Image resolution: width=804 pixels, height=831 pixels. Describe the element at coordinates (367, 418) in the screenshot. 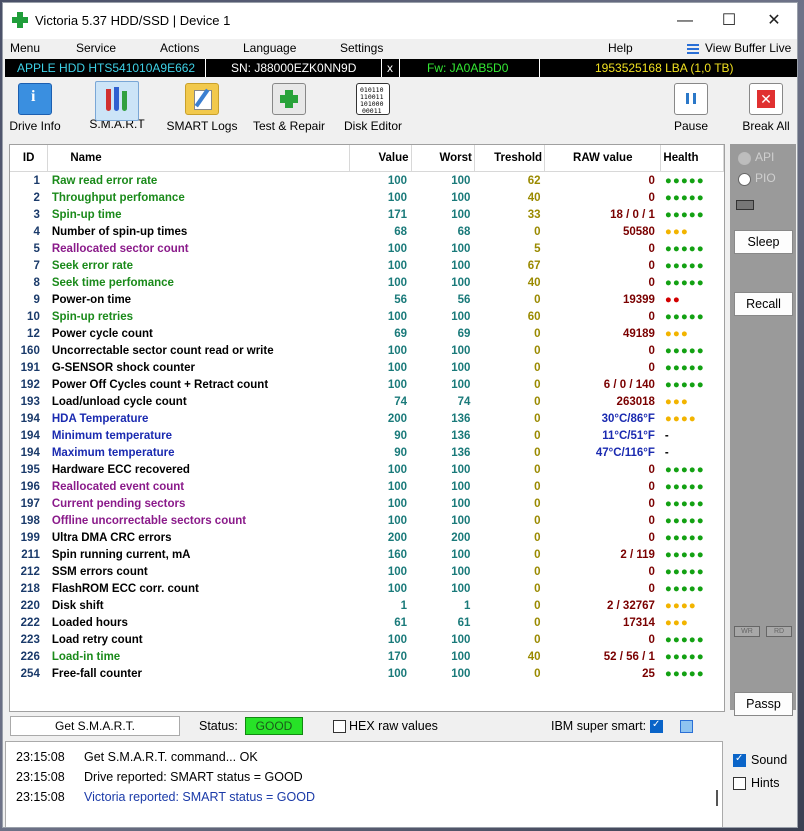

I see `table-row: 194 HDA Temperature 200 136 0 30°C/86°F ●●●●` at that location.